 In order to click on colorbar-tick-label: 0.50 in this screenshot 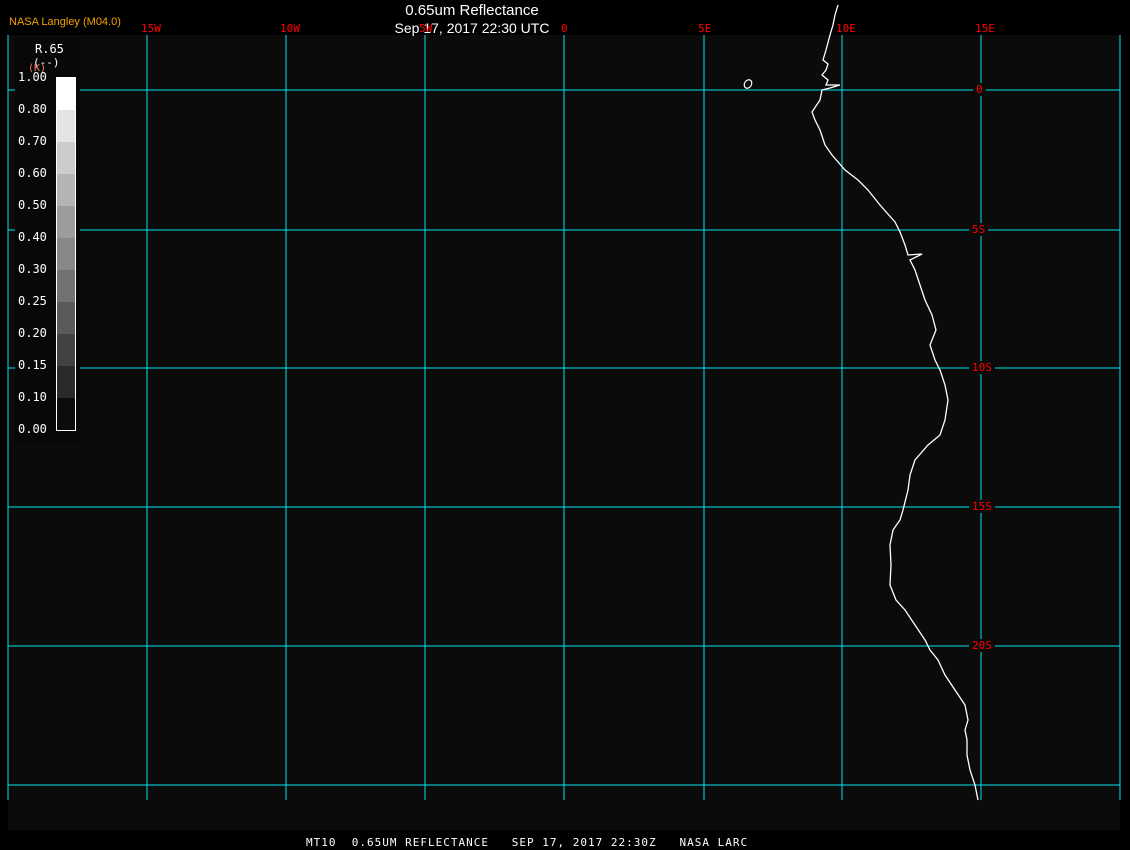, I will do `click(32, 205)`.